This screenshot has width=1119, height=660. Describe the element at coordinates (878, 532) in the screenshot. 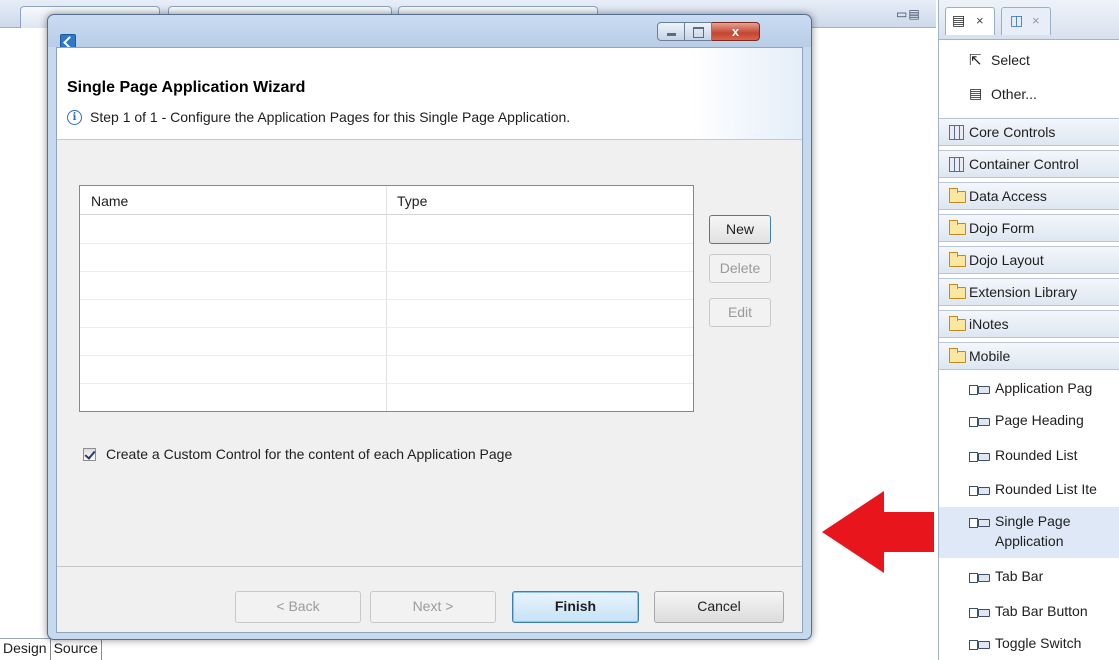

I see `red-arrow-annotation` at that location.